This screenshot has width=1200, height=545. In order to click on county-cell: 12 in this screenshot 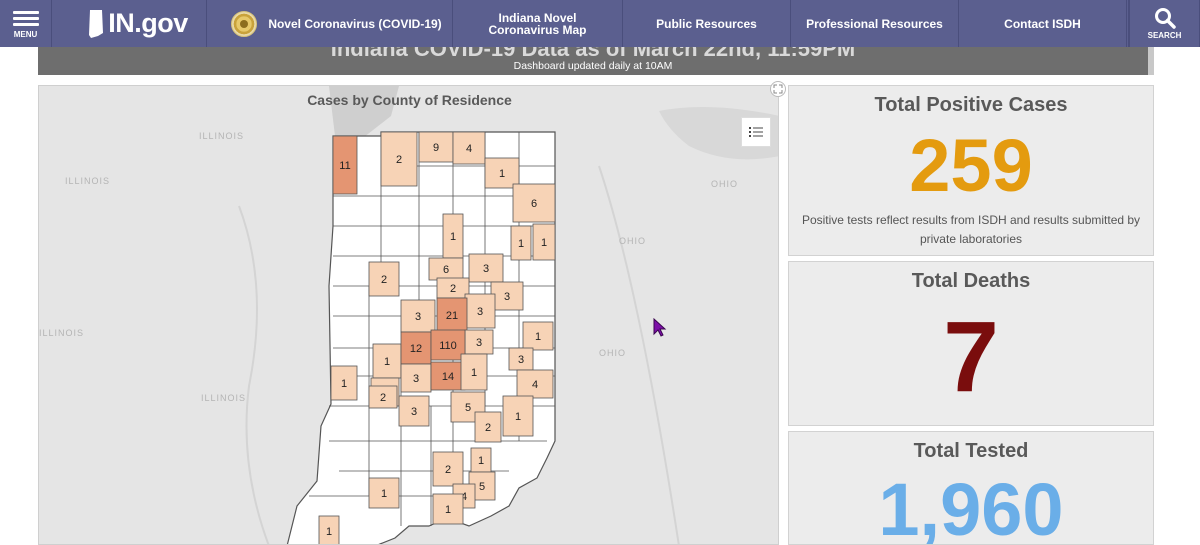, I will do `click(416, 348)`.